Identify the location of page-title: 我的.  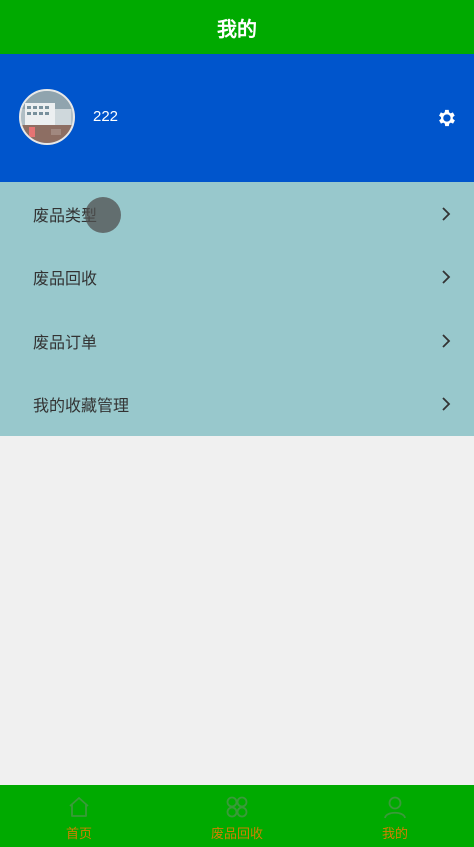
(237, 29).